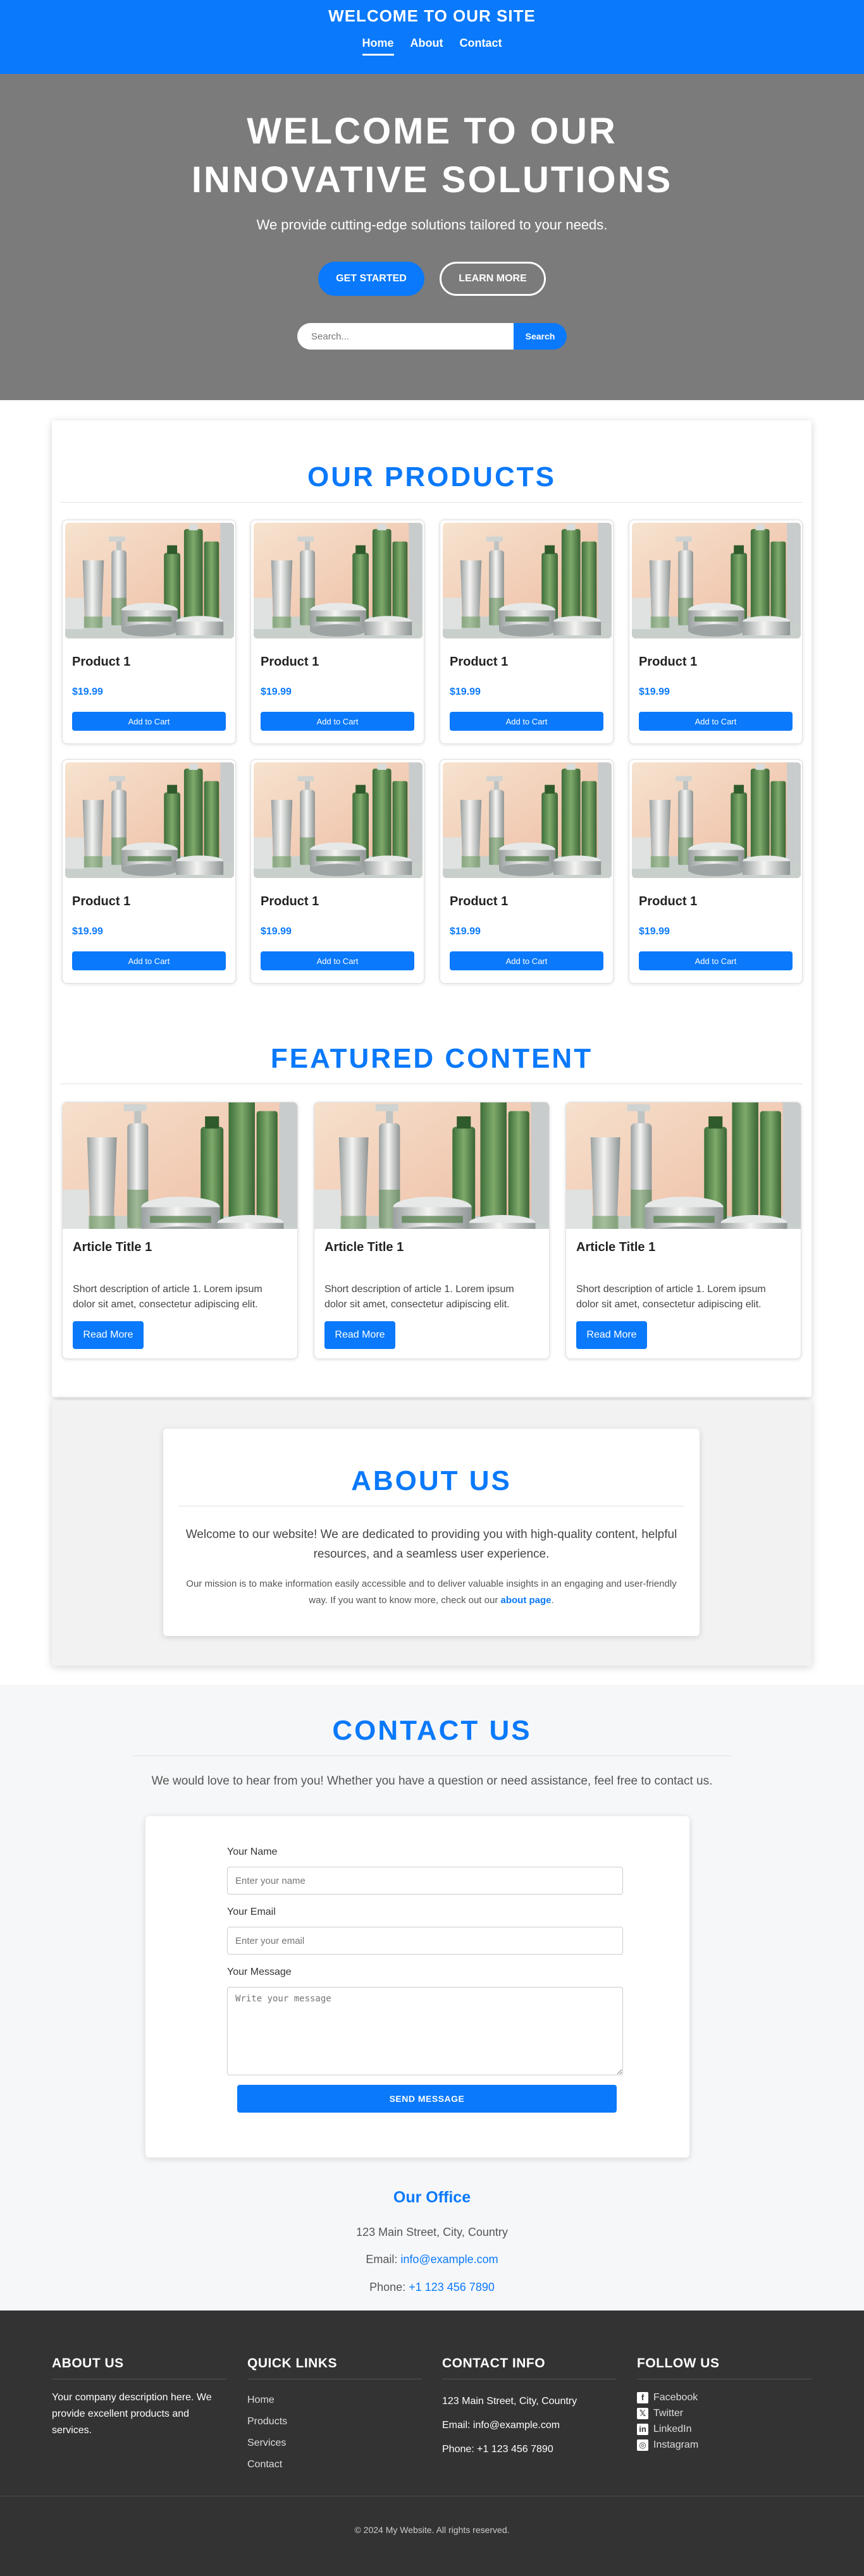 The width and height of the screenshot is (864, 2576). What do you see at coordinates (378, 46) in the screenshot?
I see `nav-home-link: Home` at bounding box center [378, 46].